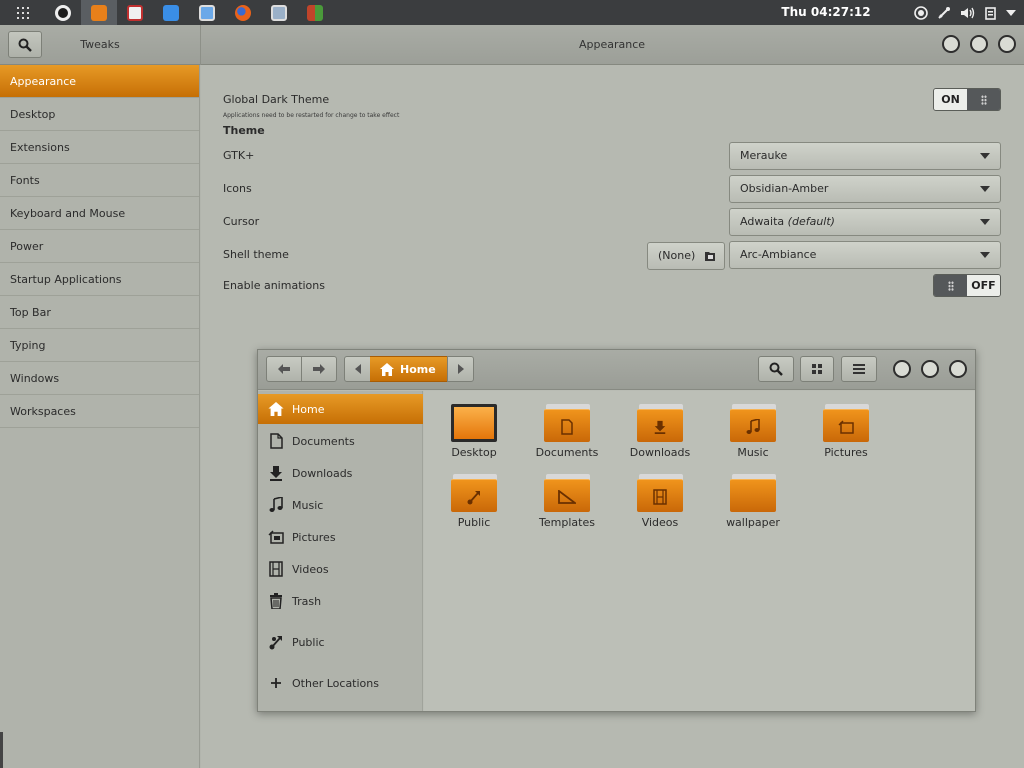 Image resolution: width=1024 pixels, height=768 pixels. What do you see at coordinates (660, 431) in the screenshot?
I see `file-item-downloads: Downloads` at bounding box center [660, 431].